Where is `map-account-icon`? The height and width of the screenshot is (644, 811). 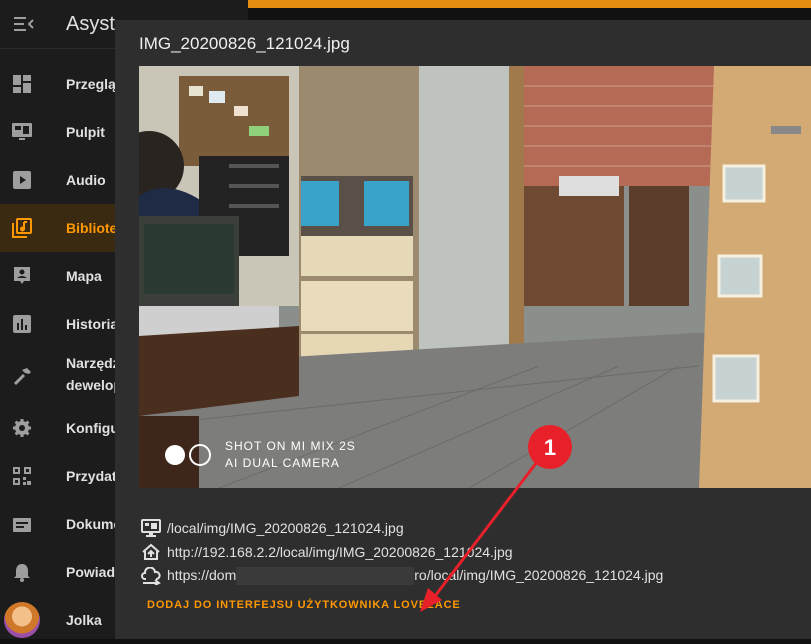
map-account-icon is located at coordinates (22, 276).